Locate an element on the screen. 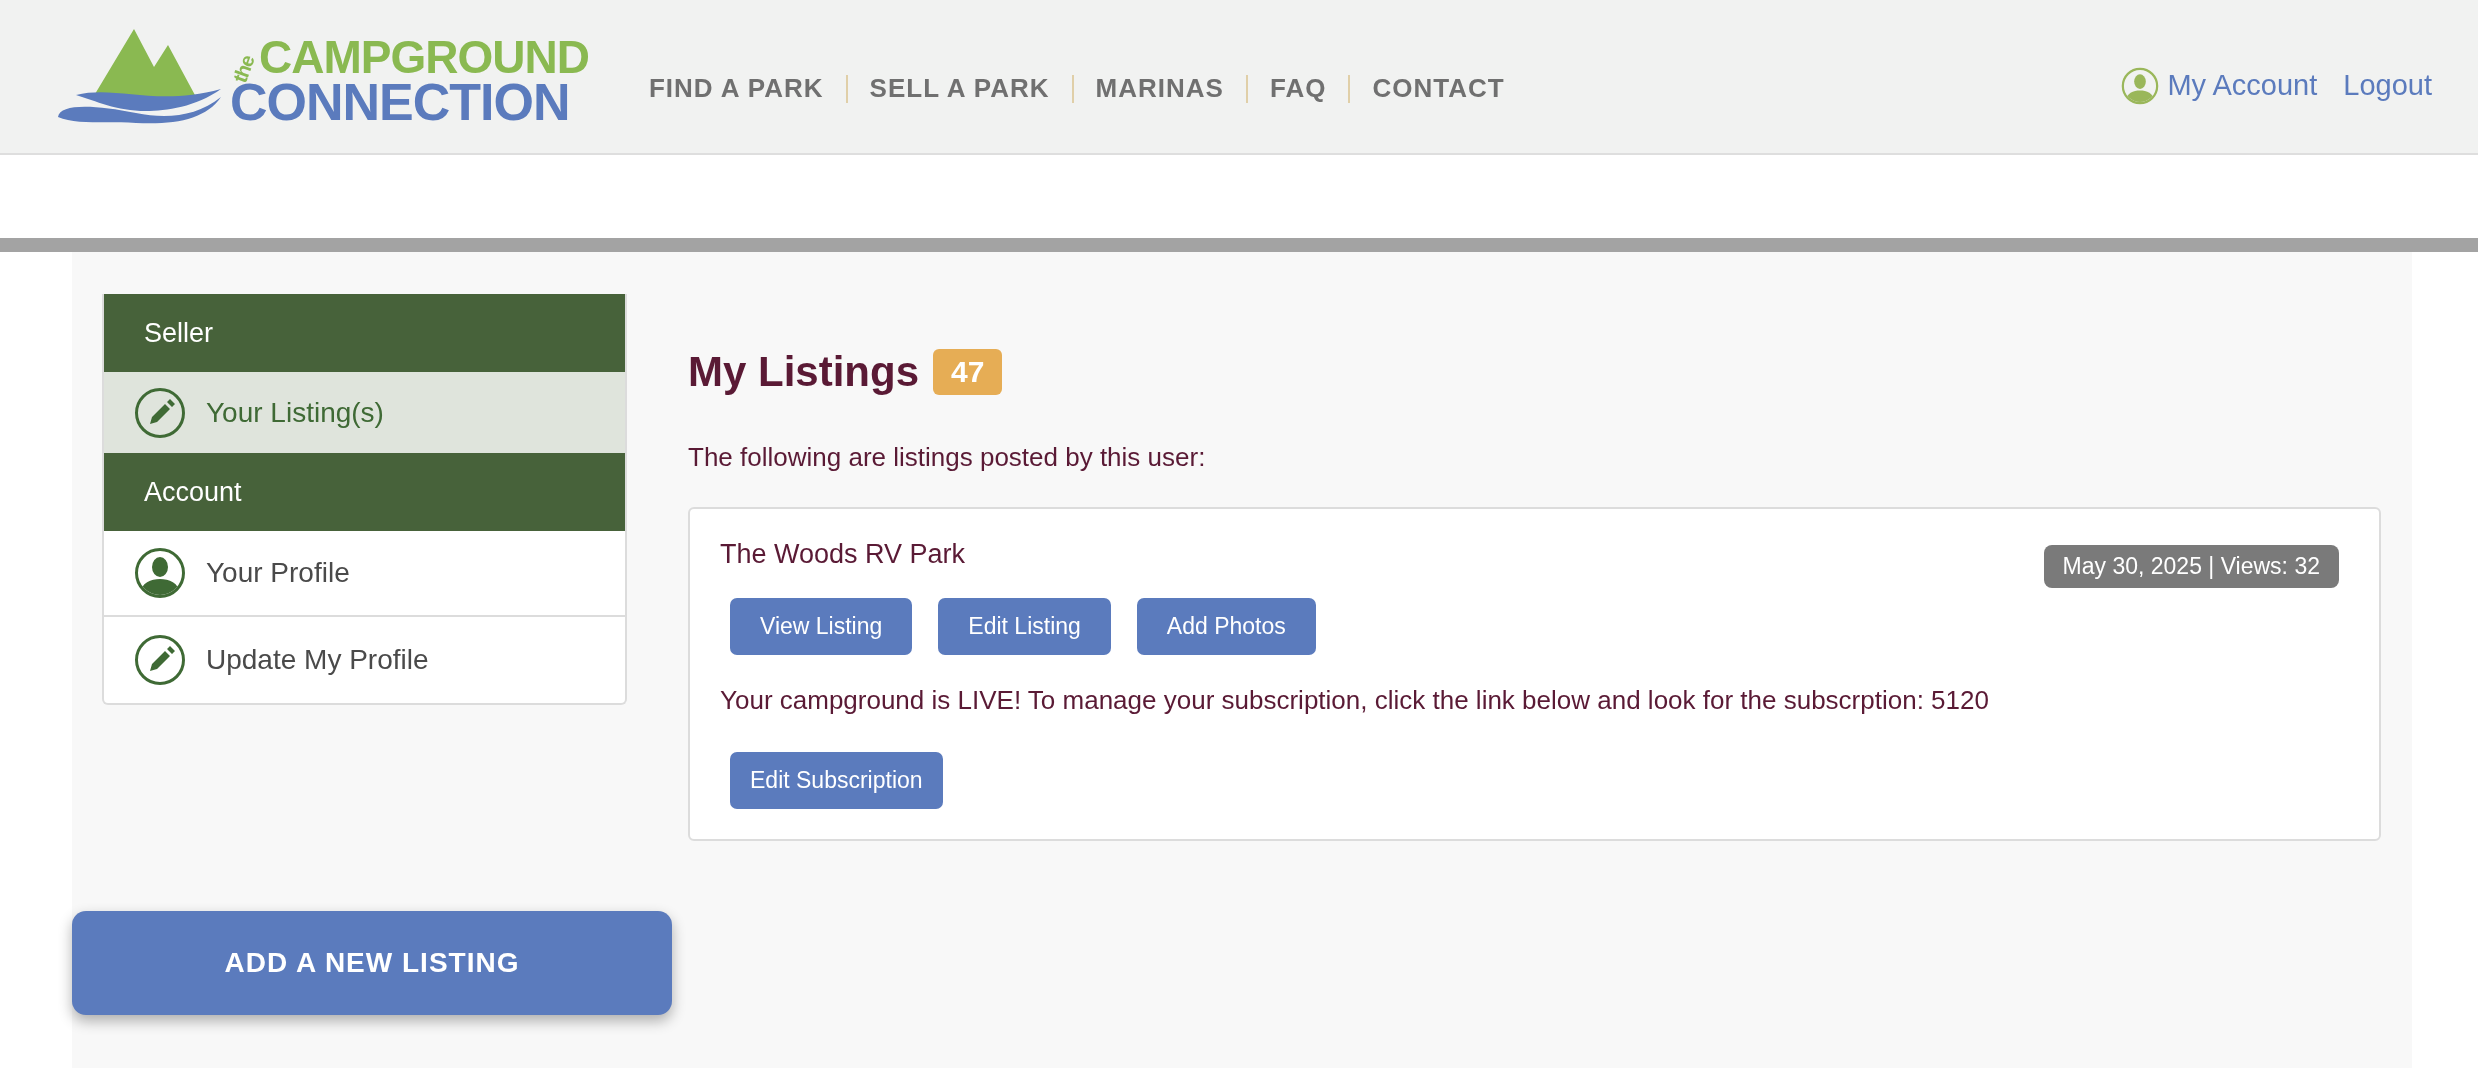  logout-link: Logout is located at coordinates (2387, 85).